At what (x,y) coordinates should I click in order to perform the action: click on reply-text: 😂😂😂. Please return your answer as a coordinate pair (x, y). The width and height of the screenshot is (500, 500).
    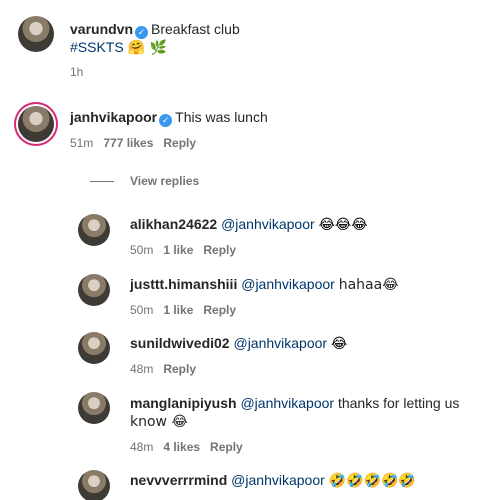
    Looking at the image, I should click on (343, 225).